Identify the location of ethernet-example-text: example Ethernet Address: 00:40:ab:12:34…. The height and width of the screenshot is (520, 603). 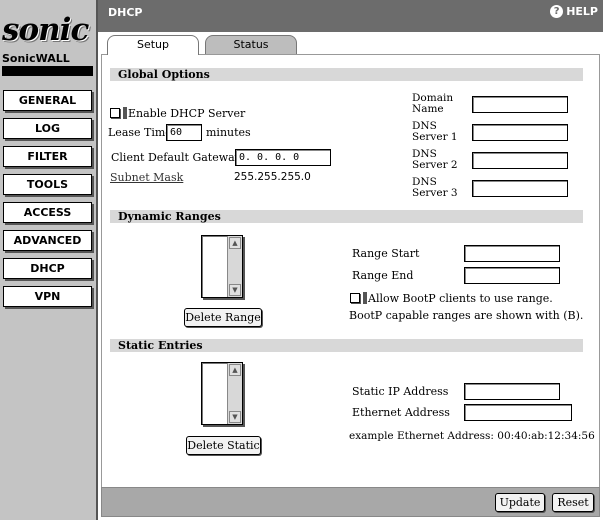
(472, 436).